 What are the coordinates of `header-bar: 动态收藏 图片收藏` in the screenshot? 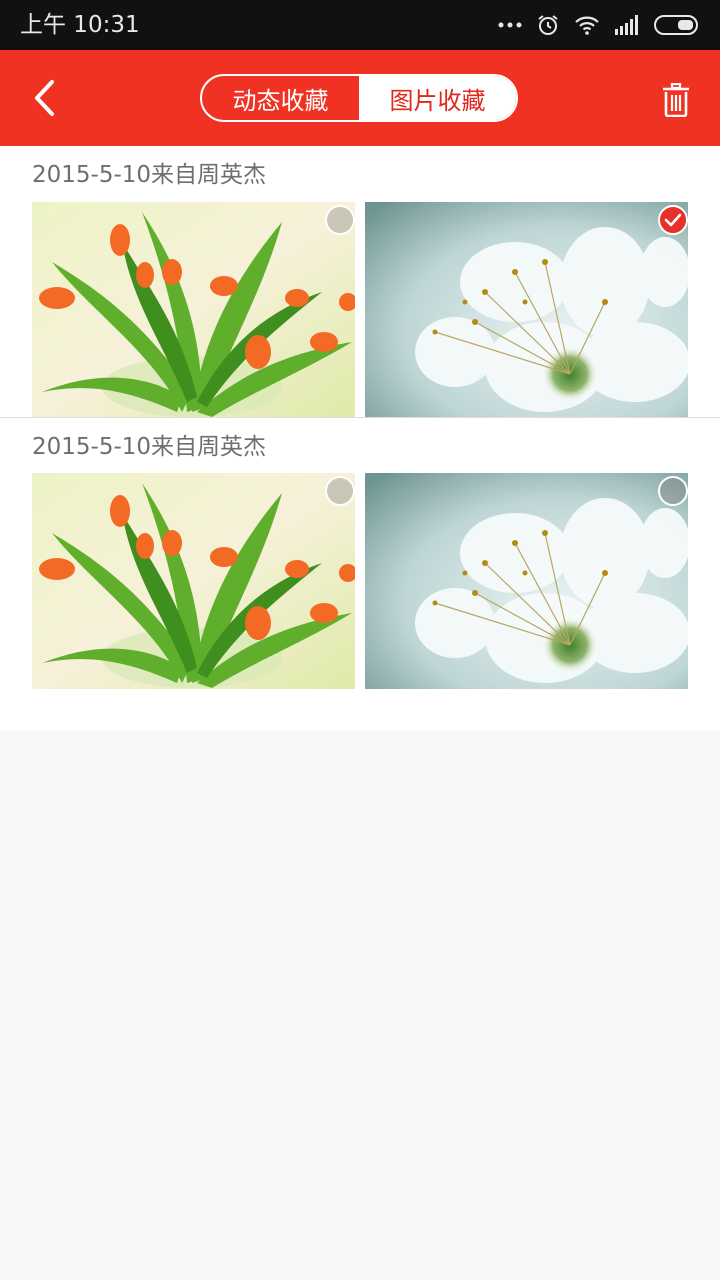 It's located at (360, 98).